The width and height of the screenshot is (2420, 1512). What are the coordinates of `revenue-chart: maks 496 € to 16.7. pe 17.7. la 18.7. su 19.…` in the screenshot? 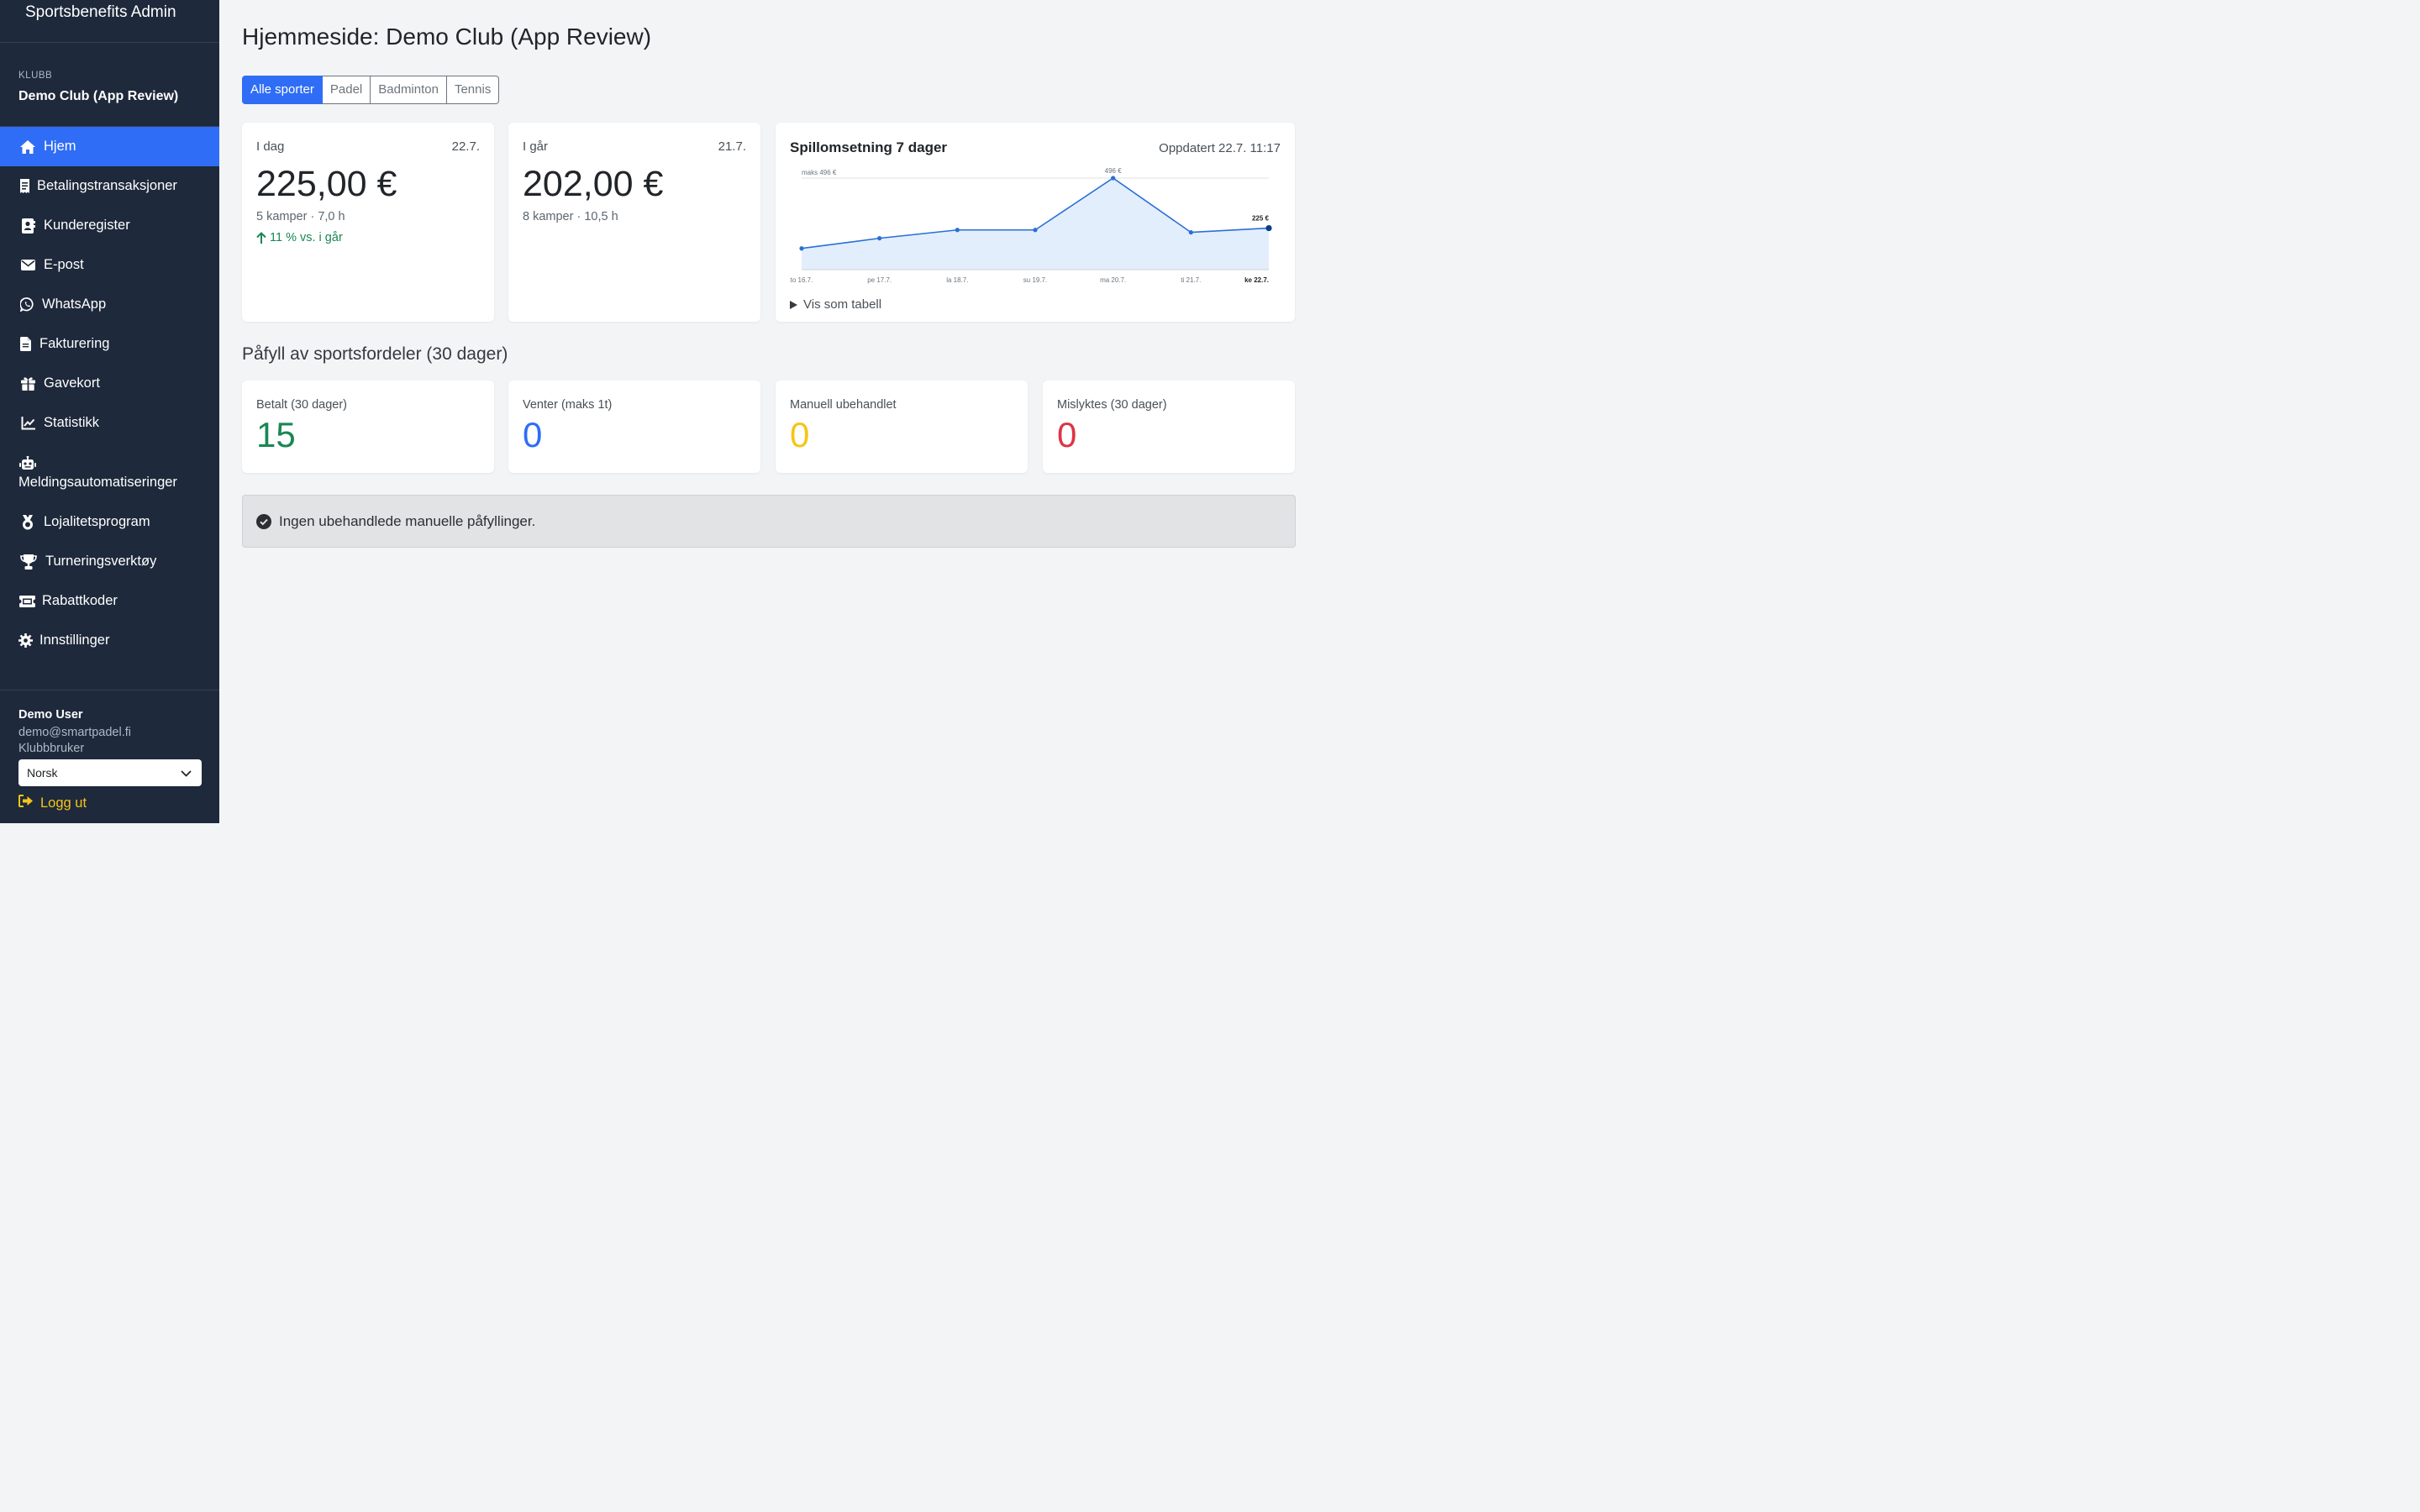 It's located at (1031, 225).